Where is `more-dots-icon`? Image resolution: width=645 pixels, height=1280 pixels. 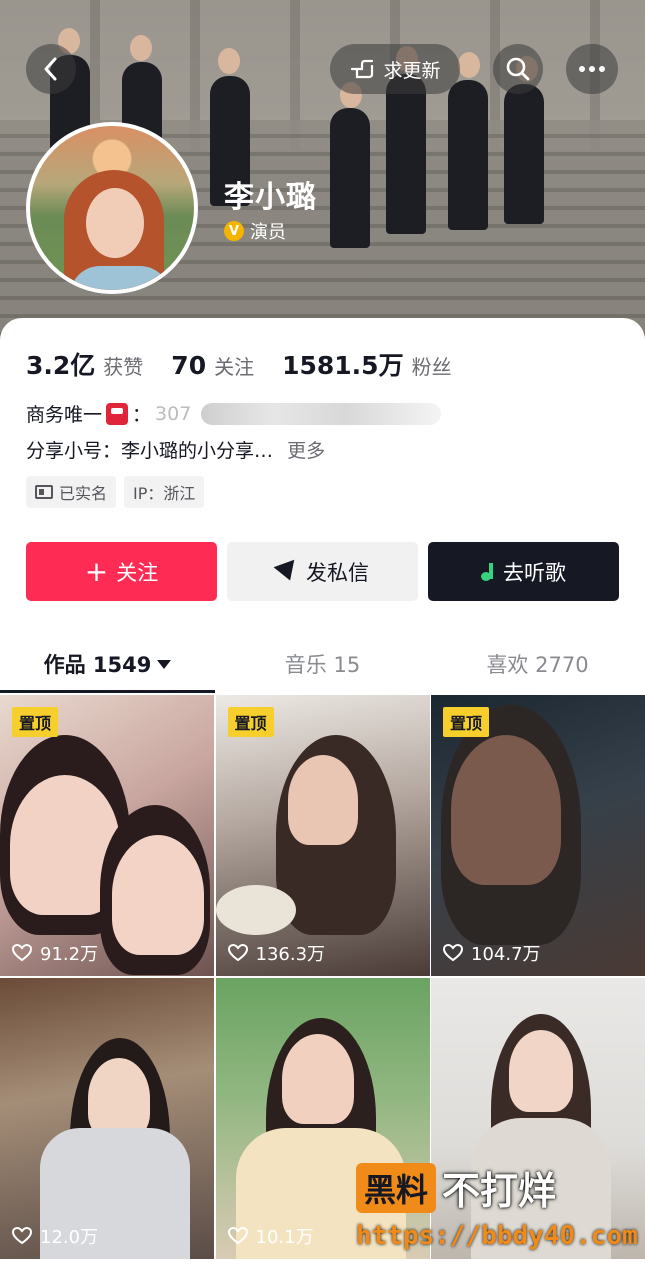
more-dots-icon is located at coordinates (592, 69).